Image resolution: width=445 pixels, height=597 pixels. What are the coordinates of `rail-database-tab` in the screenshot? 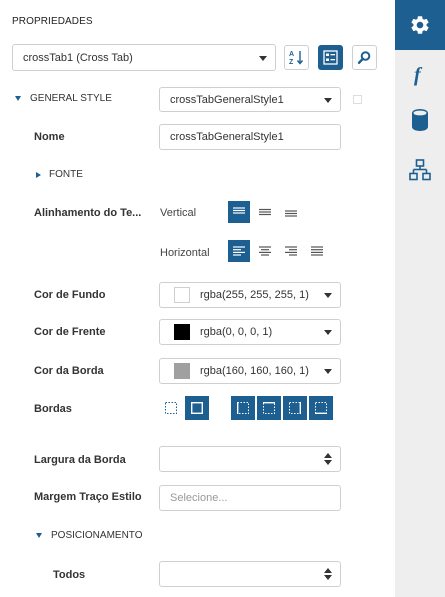 It's located at (420, 120).